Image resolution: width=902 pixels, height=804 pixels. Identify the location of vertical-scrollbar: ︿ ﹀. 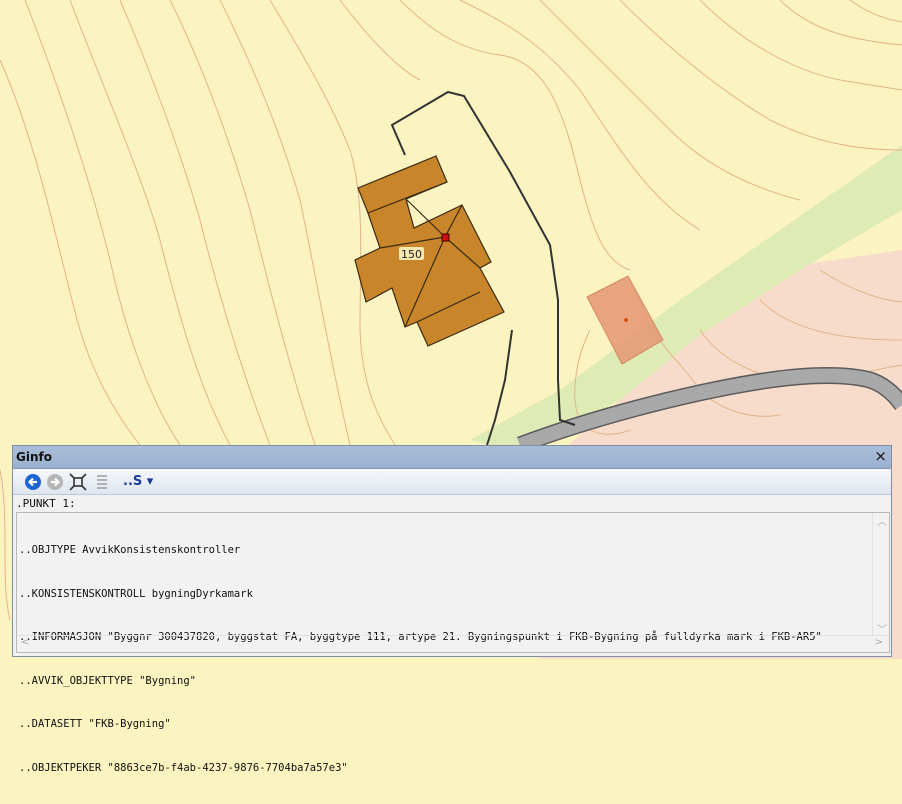
(880, 574).